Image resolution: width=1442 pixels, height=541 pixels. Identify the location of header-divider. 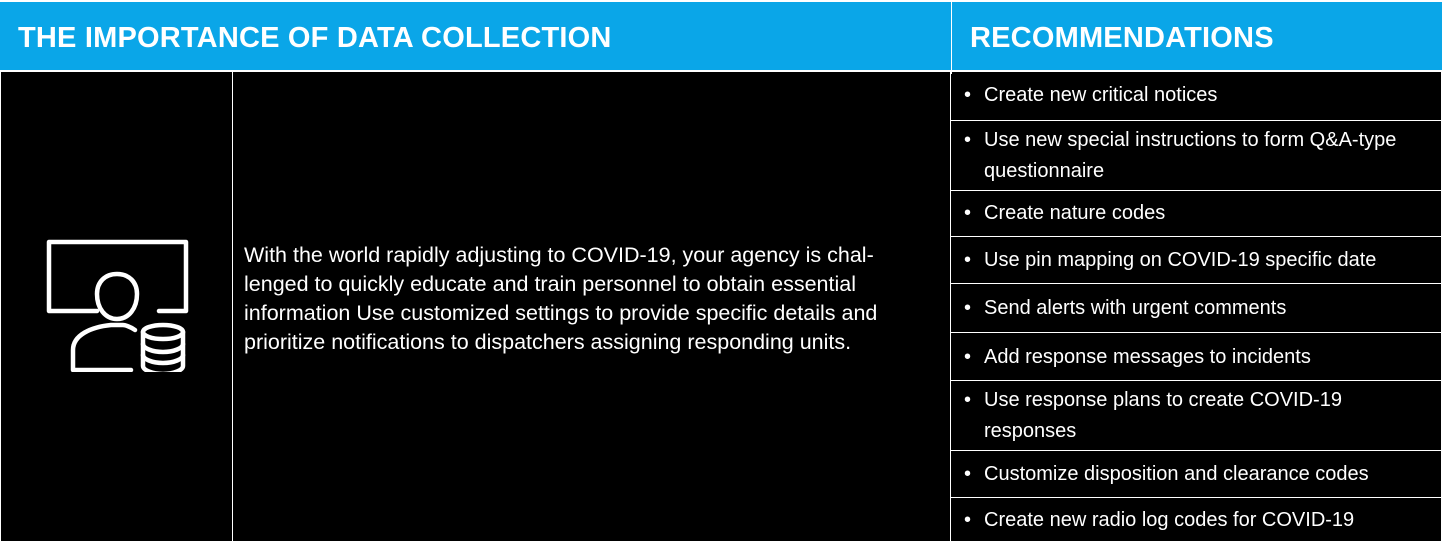
(951, 38).